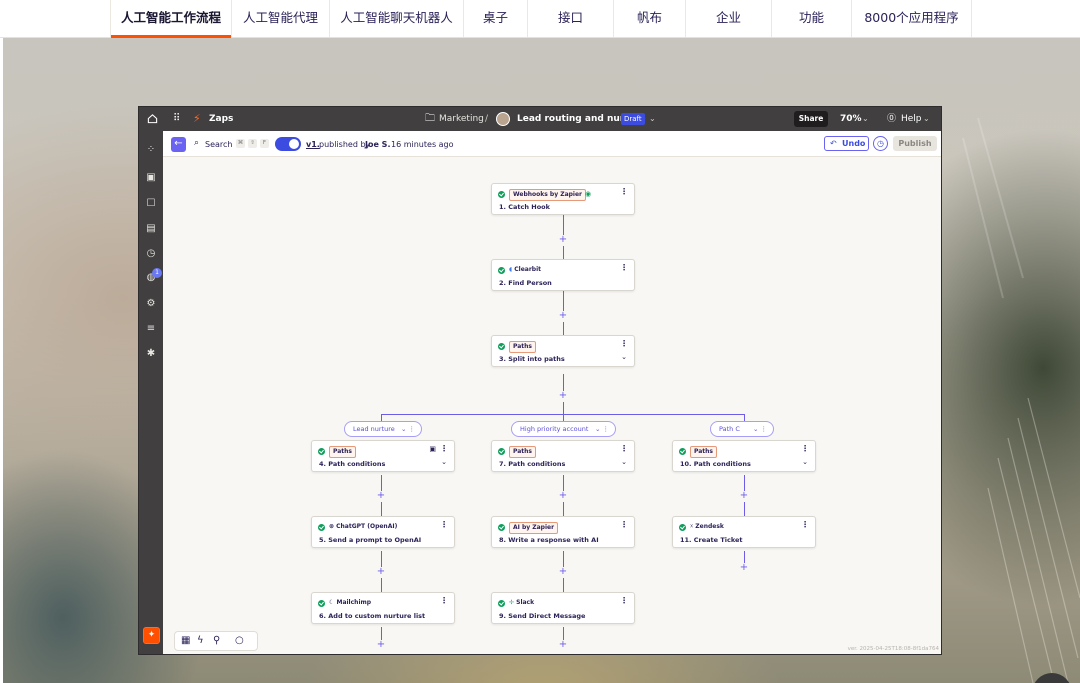 The width and height of the screenshot is (1080, 683). Describe the element at coordinates (152, 119) in the screenshot. I see `home-icon` at that location.